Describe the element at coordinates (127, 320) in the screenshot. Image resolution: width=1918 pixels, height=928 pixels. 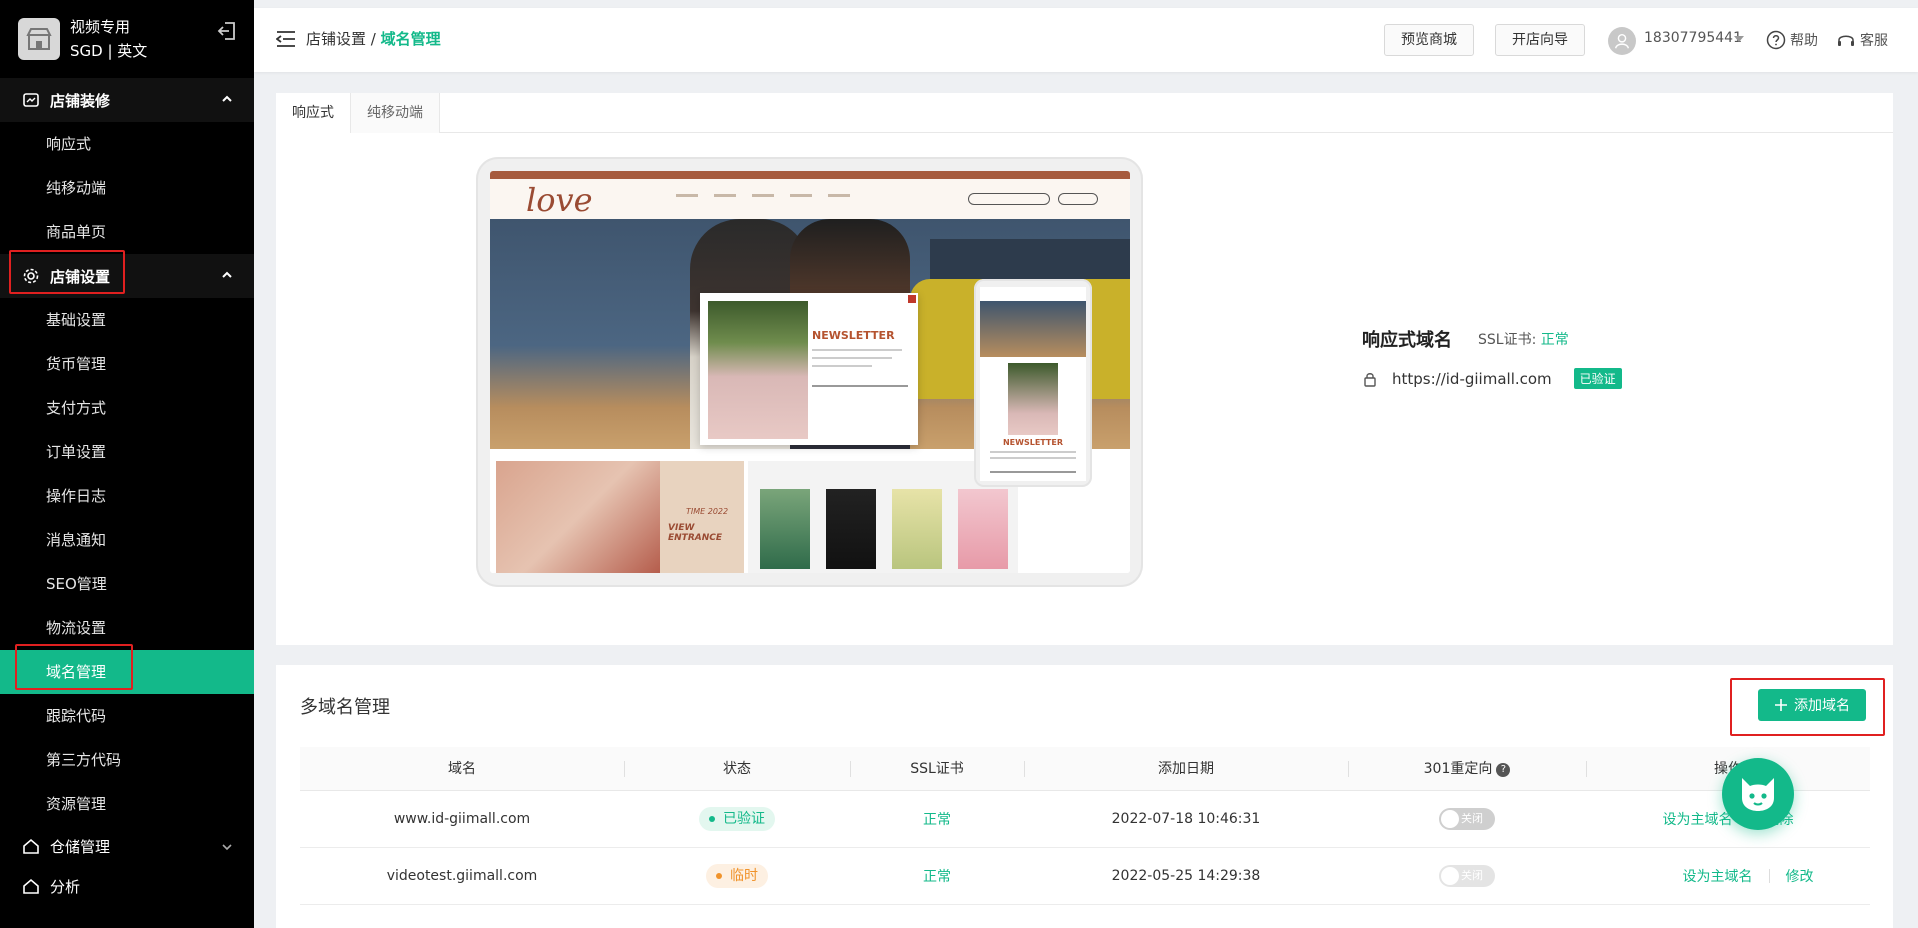
I see `sidebar-item-basic-settings: 基础设置` at that location.